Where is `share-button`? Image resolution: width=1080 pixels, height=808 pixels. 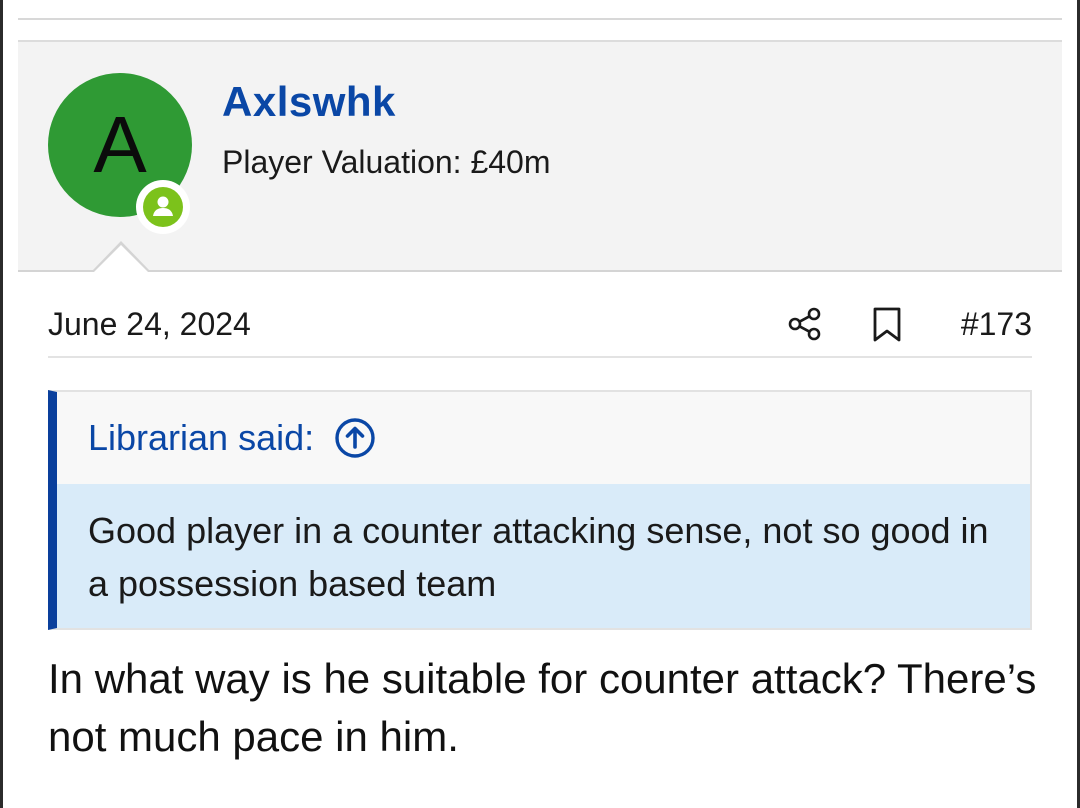 share-button is located at coordinates (805, 324).